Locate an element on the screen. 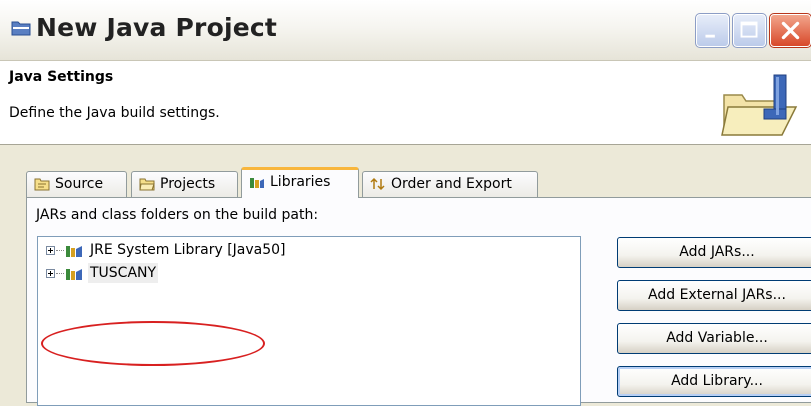  tab-source-label: Source is located at coordinates (79, 184).